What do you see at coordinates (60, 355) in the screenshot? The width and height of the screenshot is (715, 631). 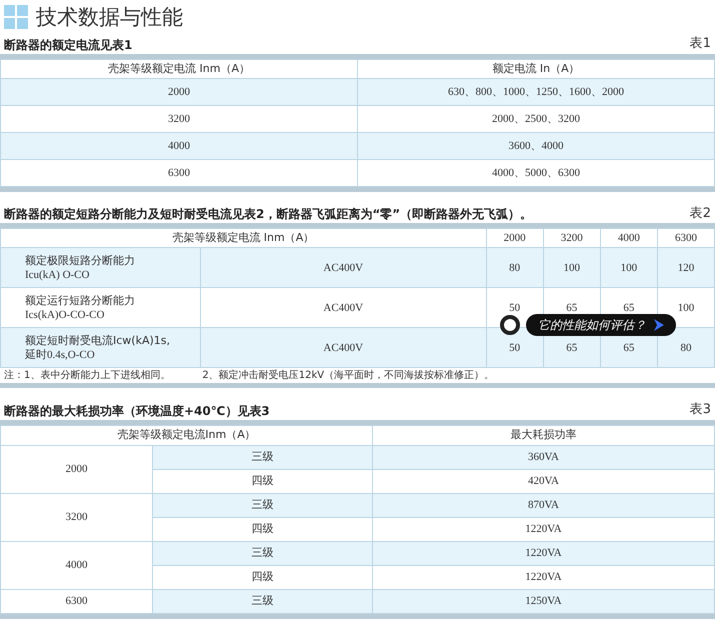 I see `row-label: 延时0.4s,O-CO` at bounding box center [60, 355].